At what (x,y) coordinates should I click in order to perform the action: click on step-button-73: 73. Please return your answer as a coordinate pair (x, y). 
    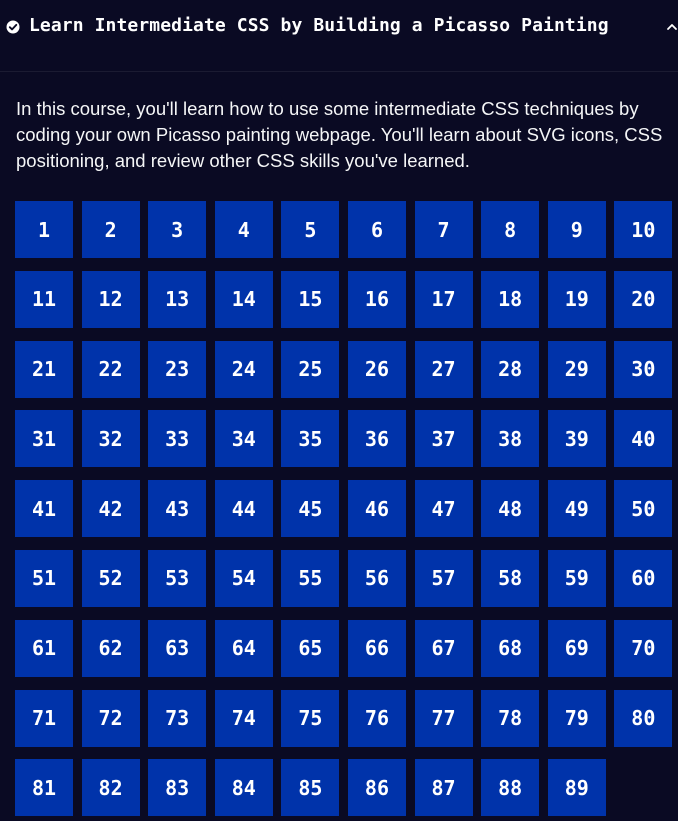
    Looking at the image, I should click on (177, 718).